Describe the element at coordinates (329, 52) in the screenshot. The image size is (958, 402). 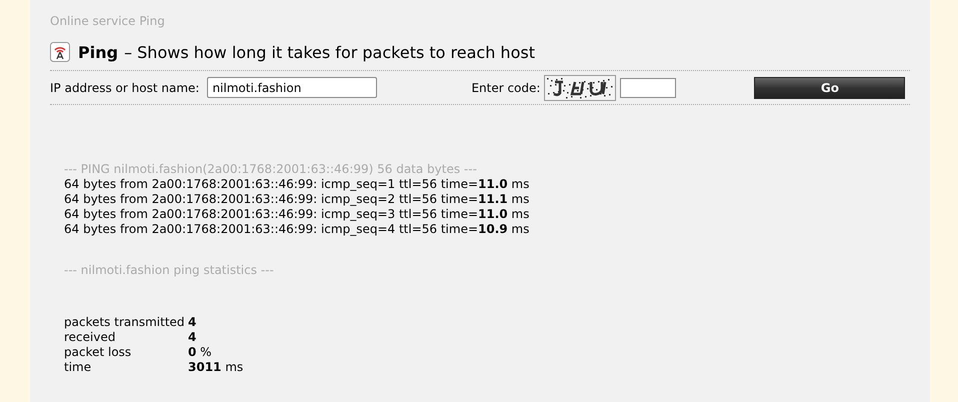
I see `page-subtitle: – Shows how long it takes for packets to reach host` at that location.